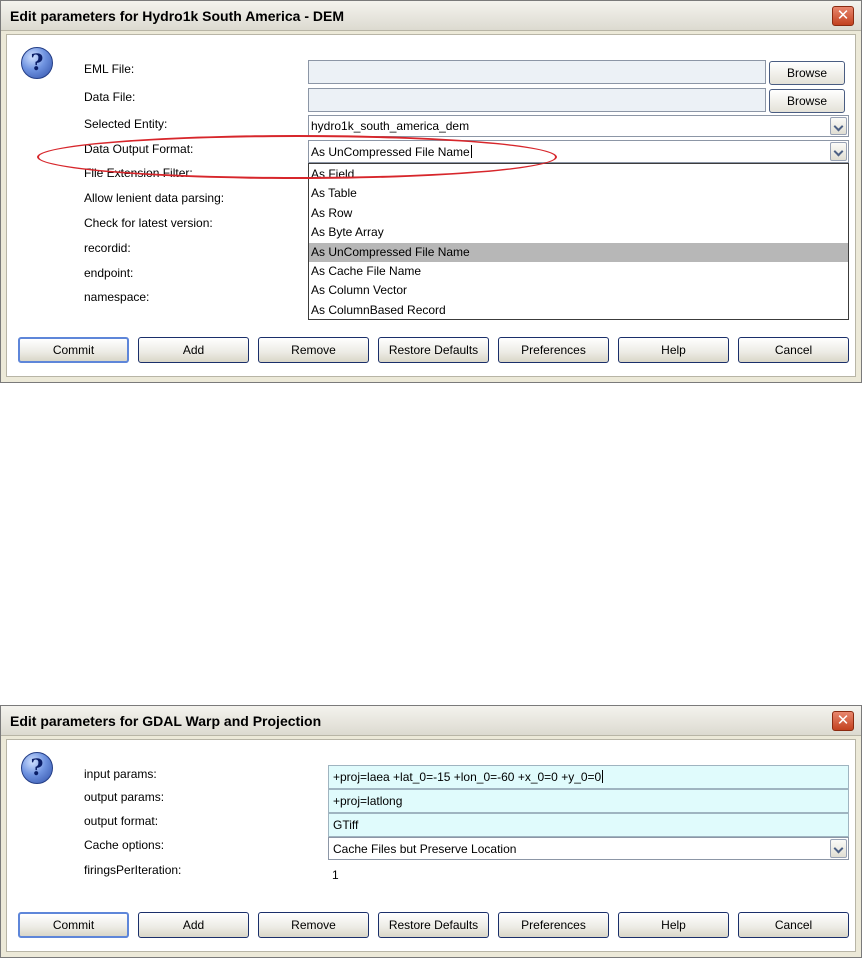 This screenshot has height=958, width=865. Describe the element at coordinates (390, 152) in the screenshot. I see `data-output-format-value: As UnCompressed File Name` at that location.